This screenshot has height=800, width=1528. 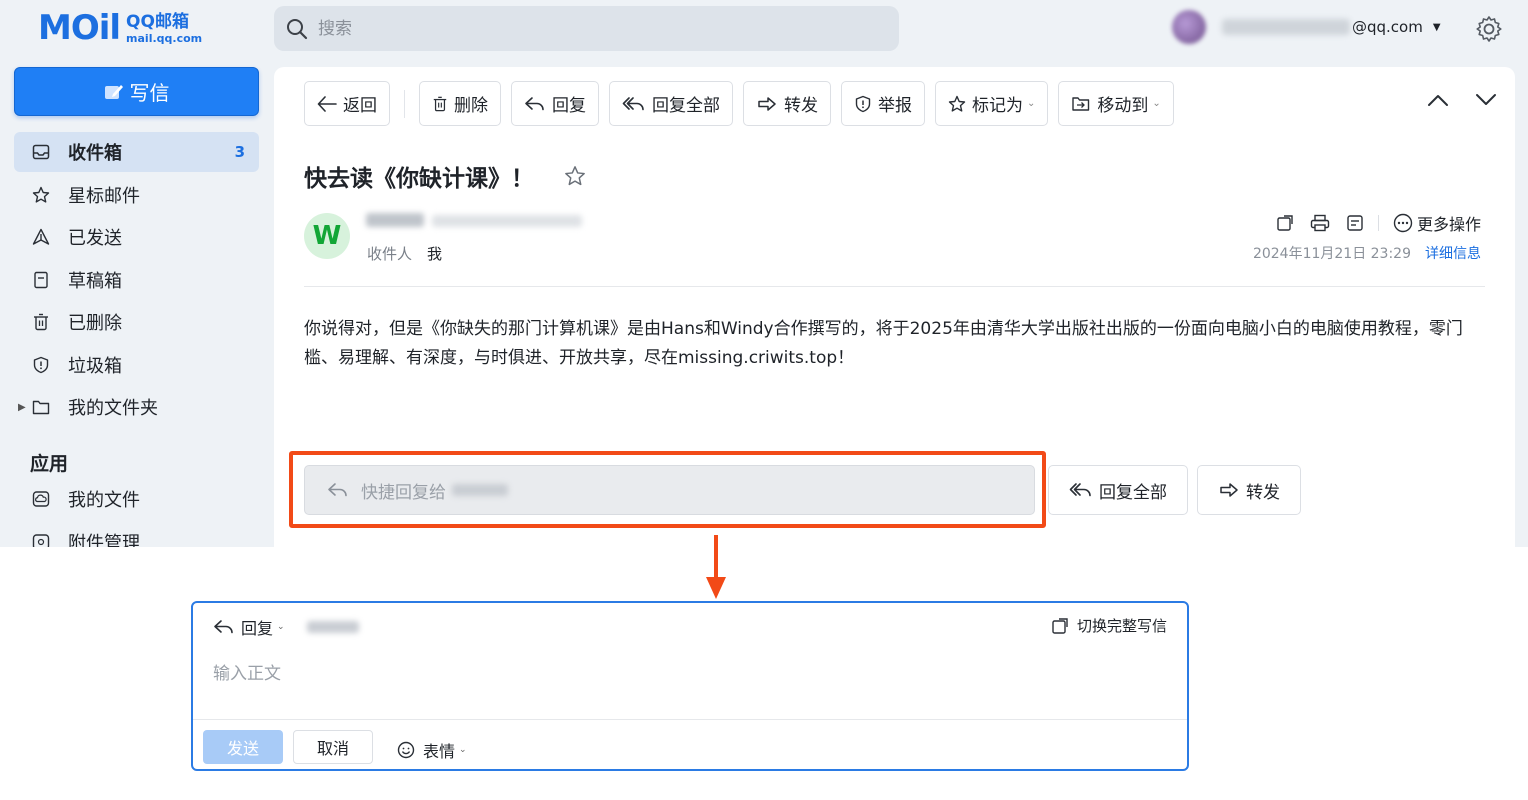 I want to click on reply-all-button: 回复全部, so click(x=671, y=103).